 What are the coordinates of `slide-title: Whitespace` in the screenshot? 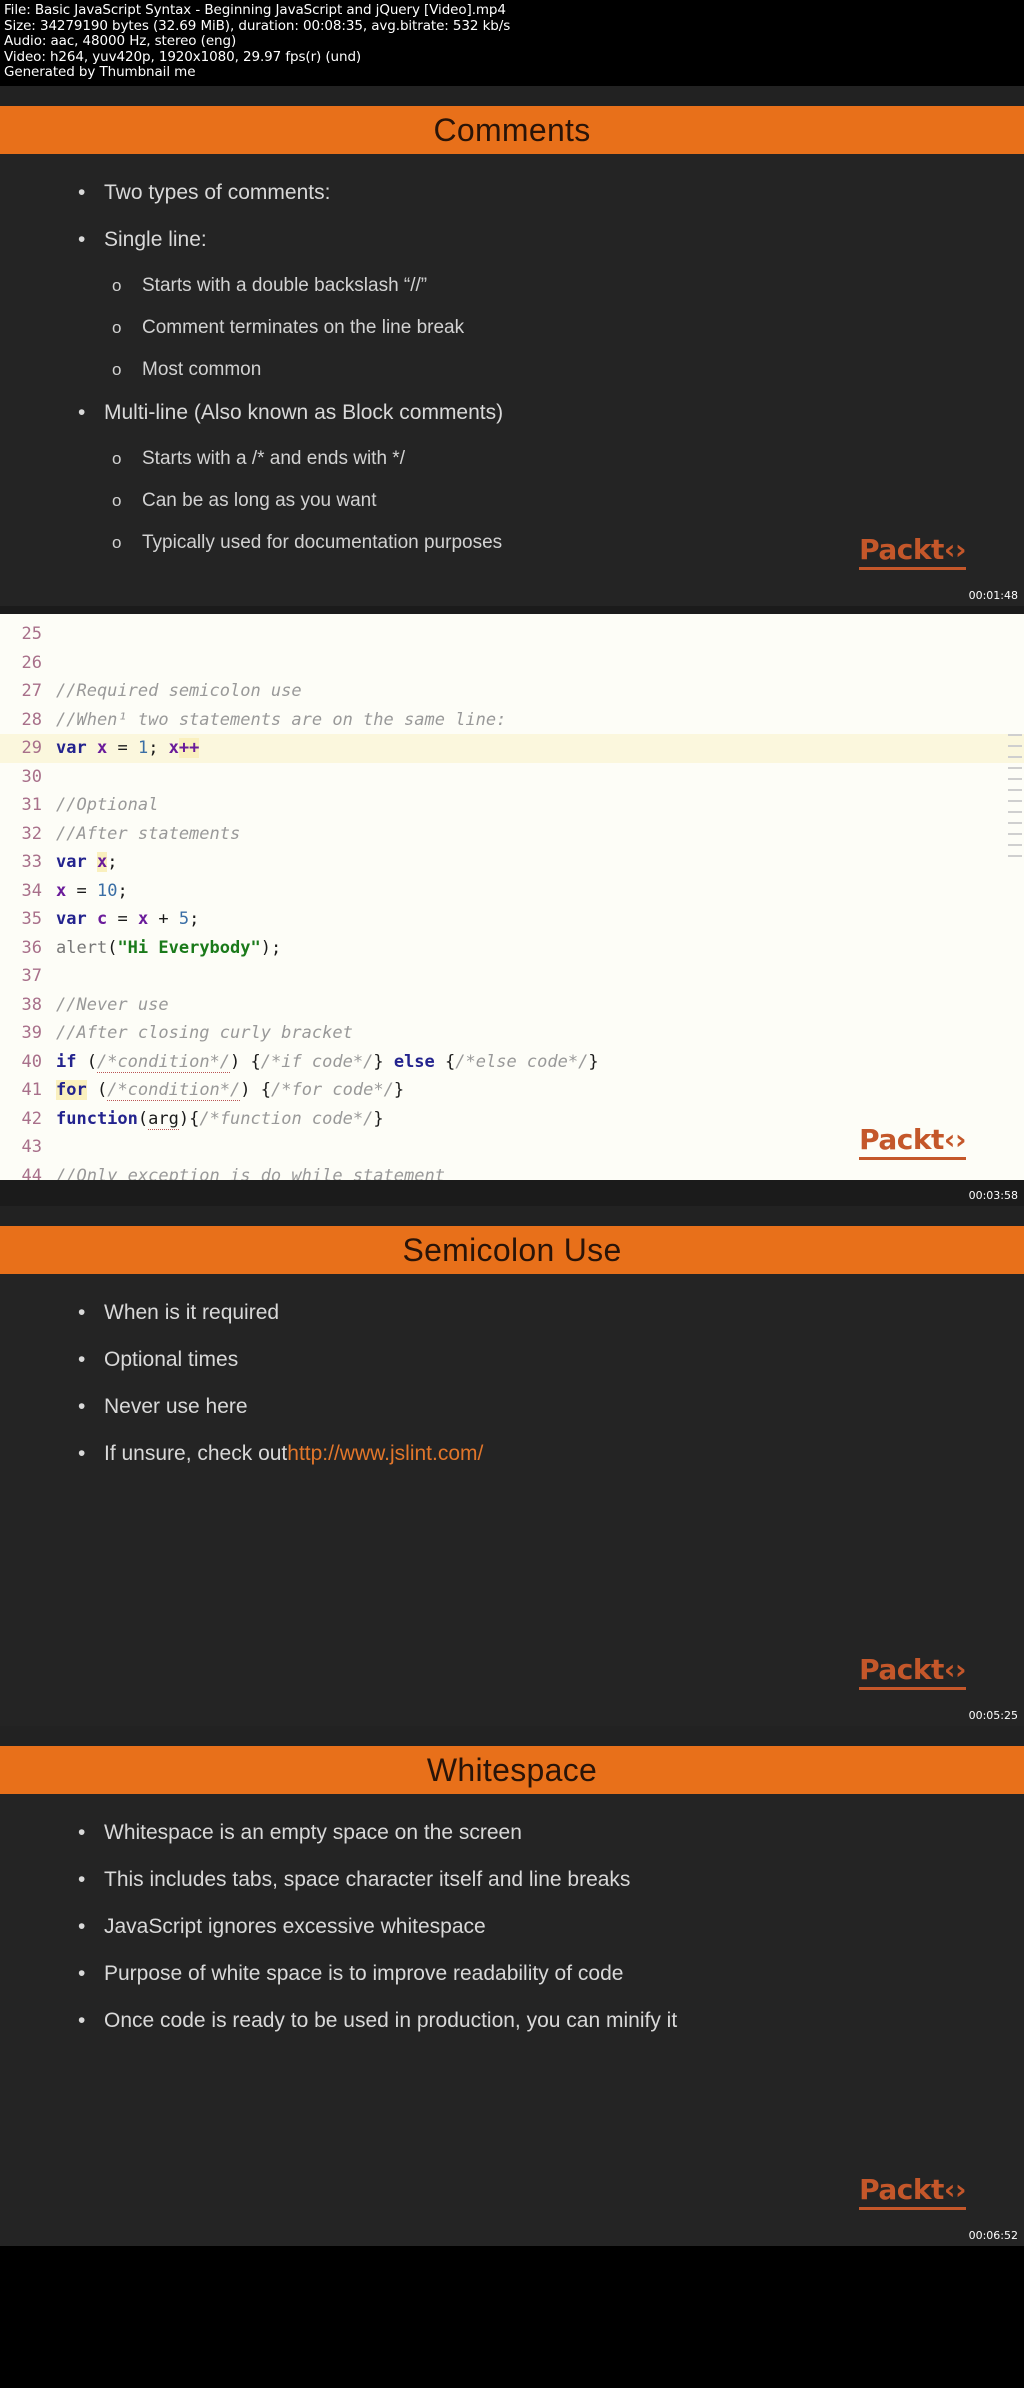 It's located at (512, 1769).